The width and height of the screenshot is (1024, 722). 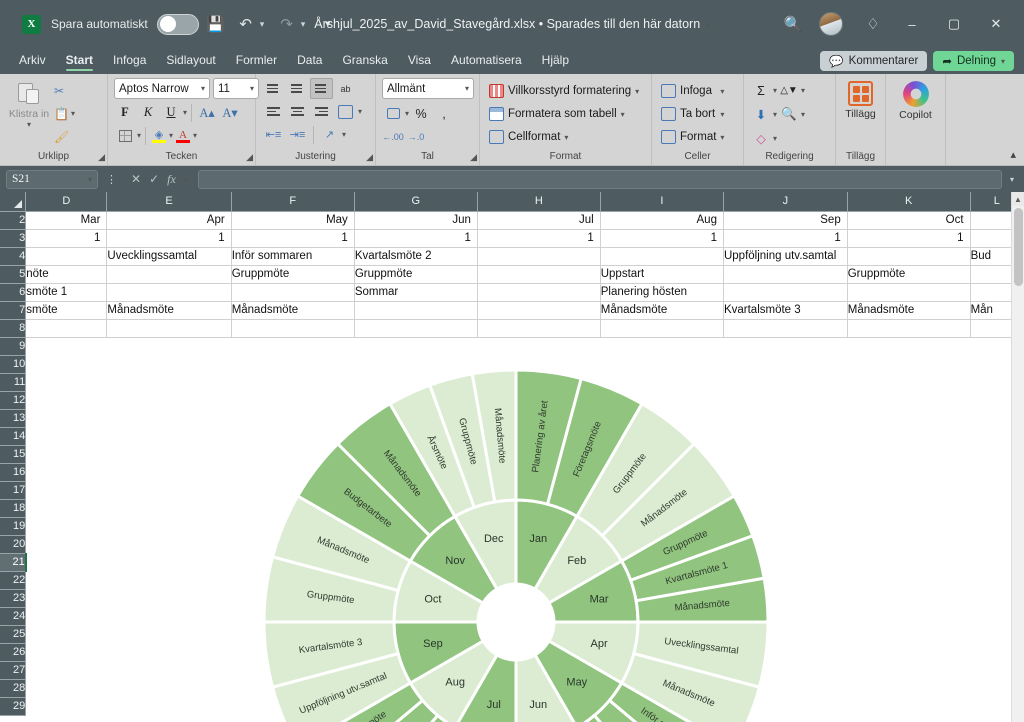 I want to click on cell-H8, so click(x=539, y=328).